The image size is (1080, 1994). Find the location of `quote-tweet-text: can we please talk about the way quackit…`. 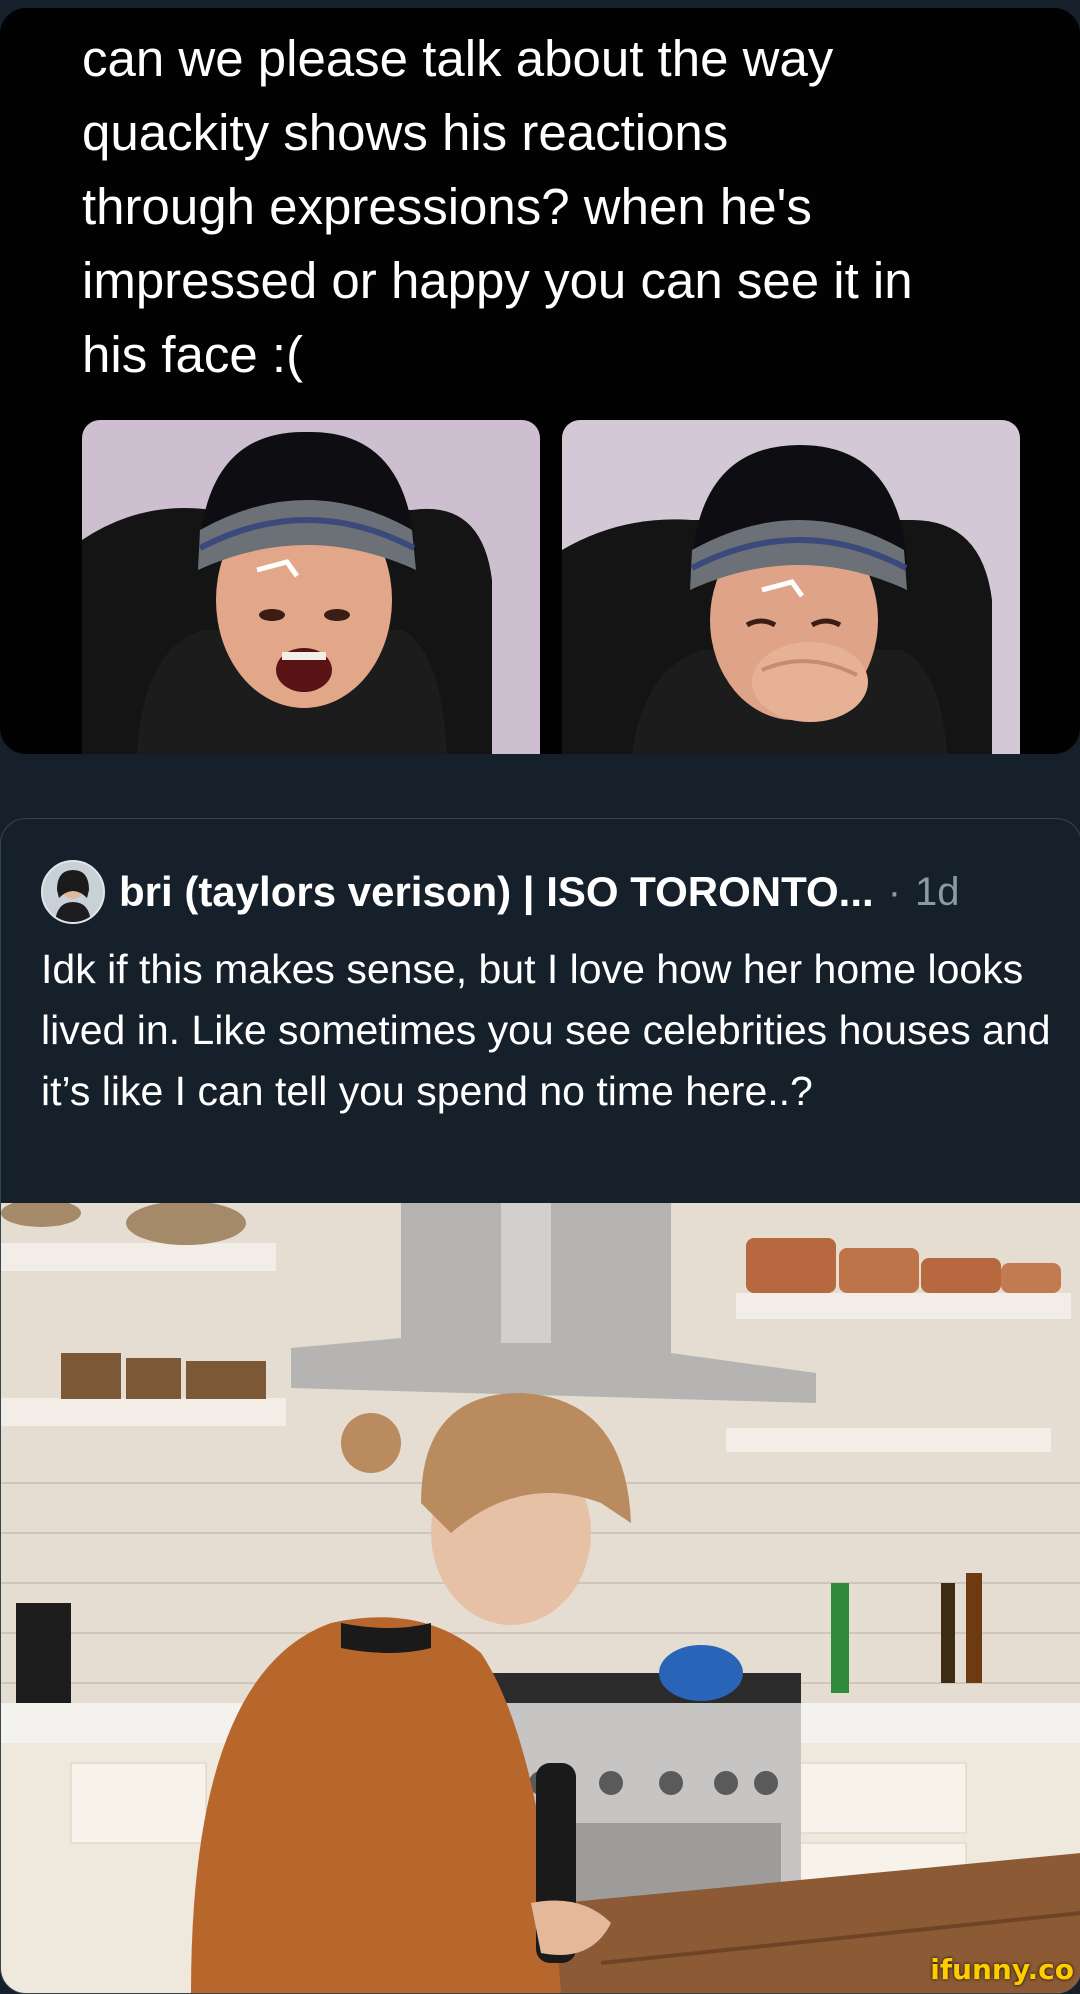

quote-tweet-text: can we please talk about the way quackit… is located at coordinates (497, 206).